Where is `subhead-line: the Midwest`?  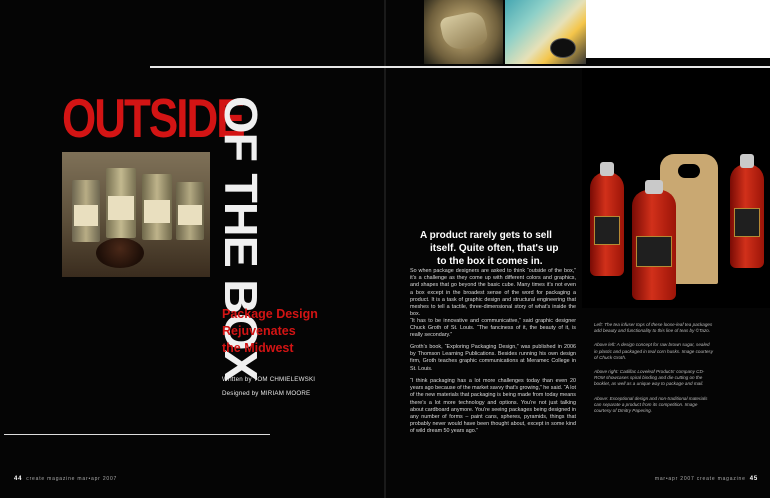 subhead-line: the Midwest is located at coordinates (258, 348).